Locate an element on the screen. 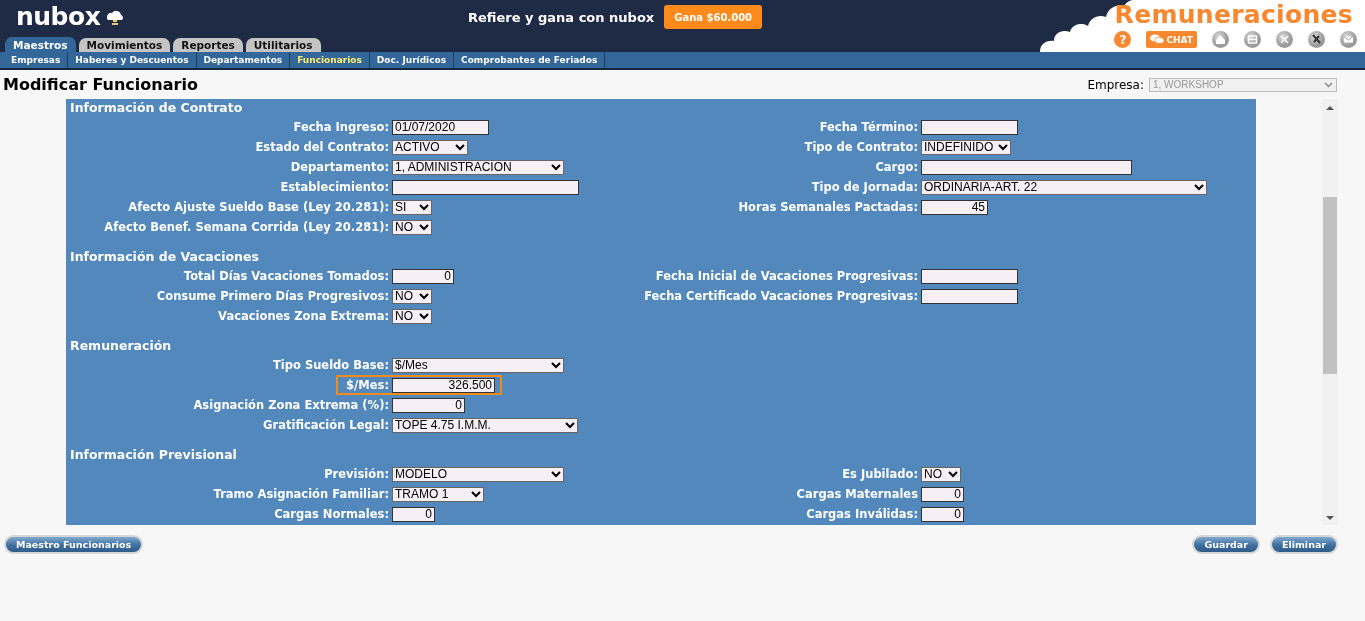 The height and width of the screenshot is (621, 1365). nav-tab: Movimientos is located at coordinates (124, 45).